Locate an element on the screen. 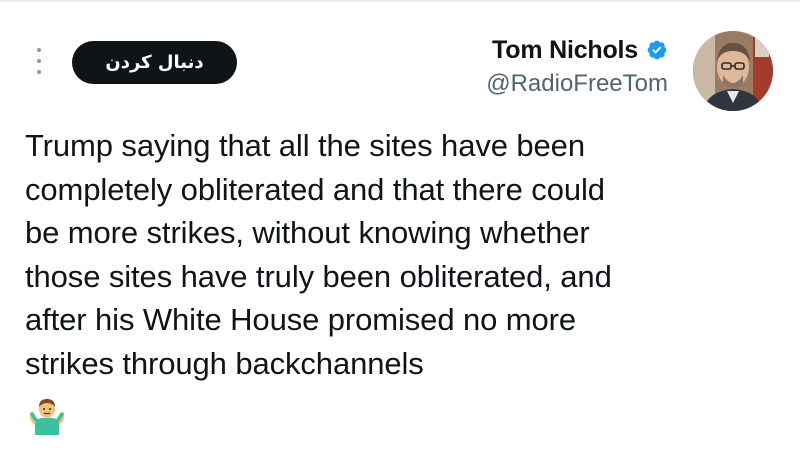 This screenshot has width=800, height=450. author-handle: @RadioFreeTom is located at coordinates (577, 84).